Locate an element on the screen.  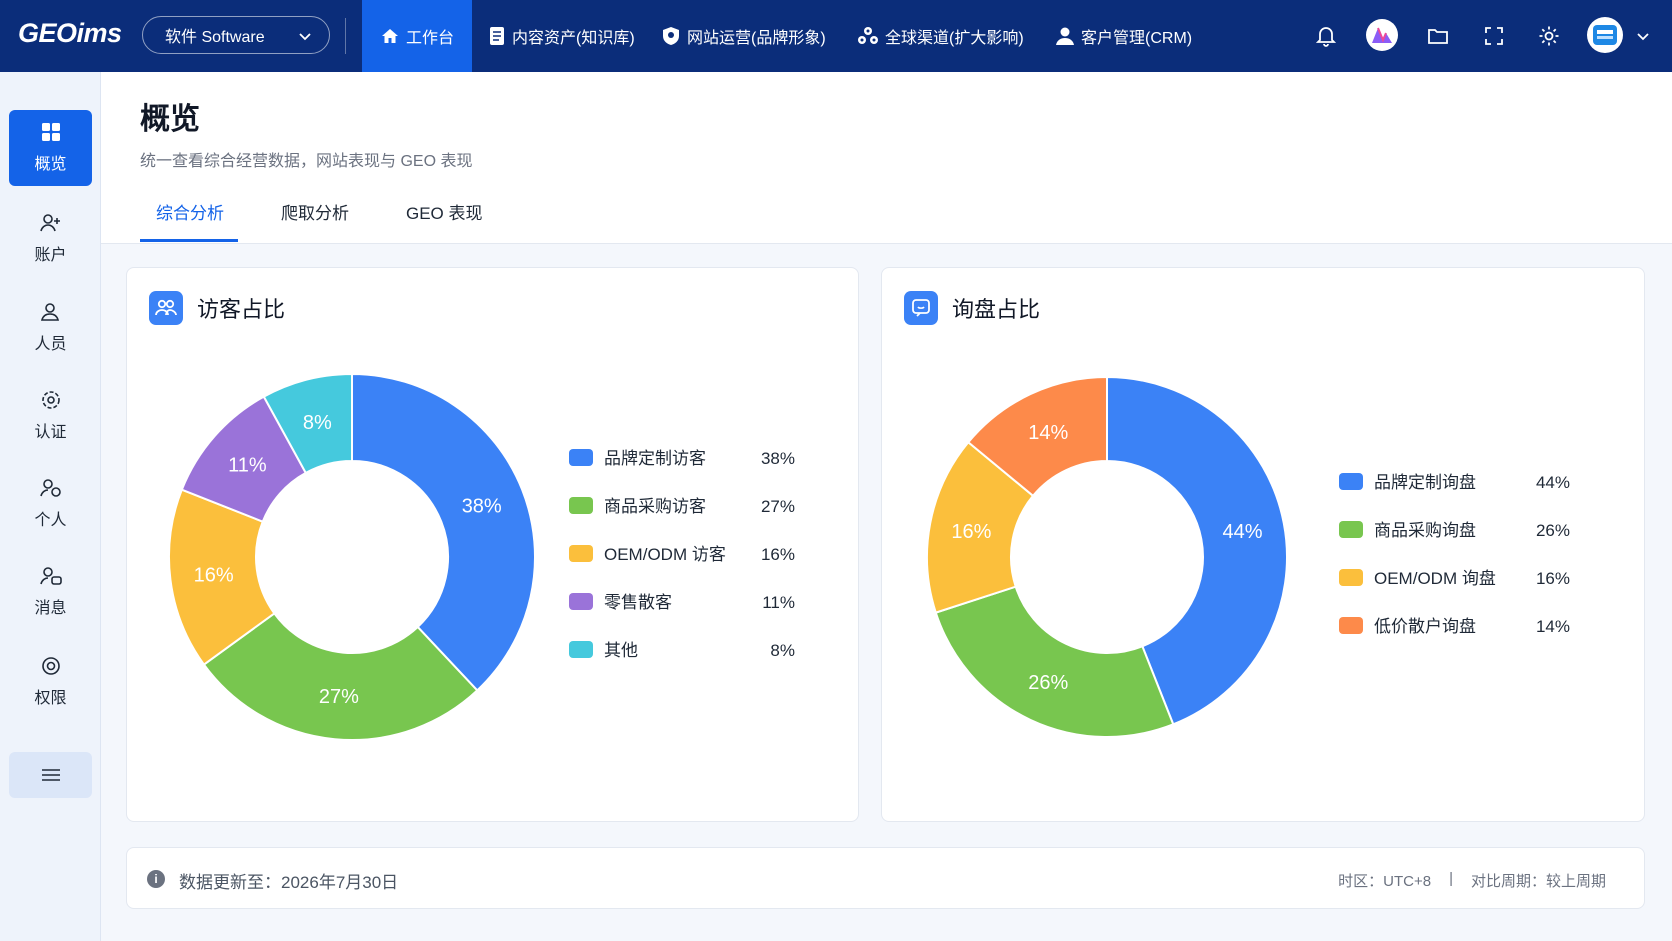
target-icon is located at coordinates (50, 666).